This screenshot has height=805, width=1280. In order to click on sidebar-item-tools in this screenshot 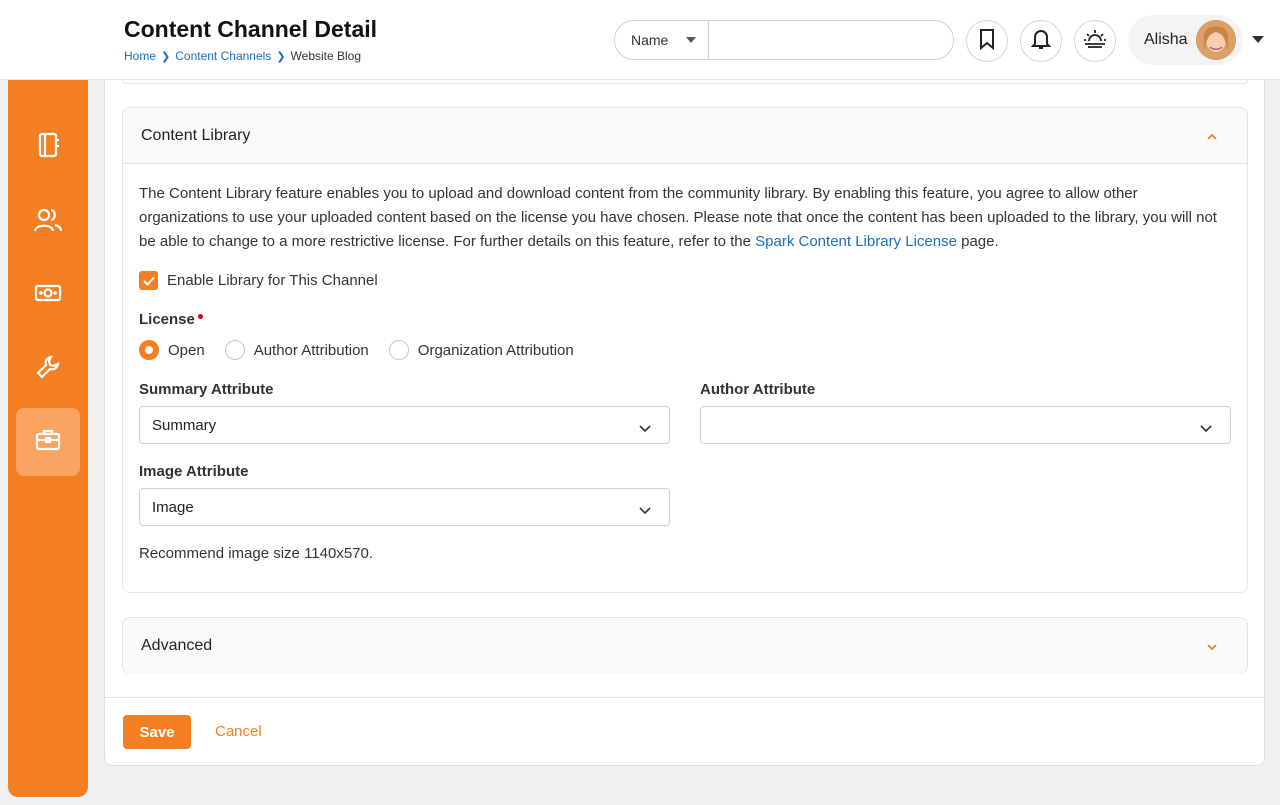, I will do `click(48, 369)`.